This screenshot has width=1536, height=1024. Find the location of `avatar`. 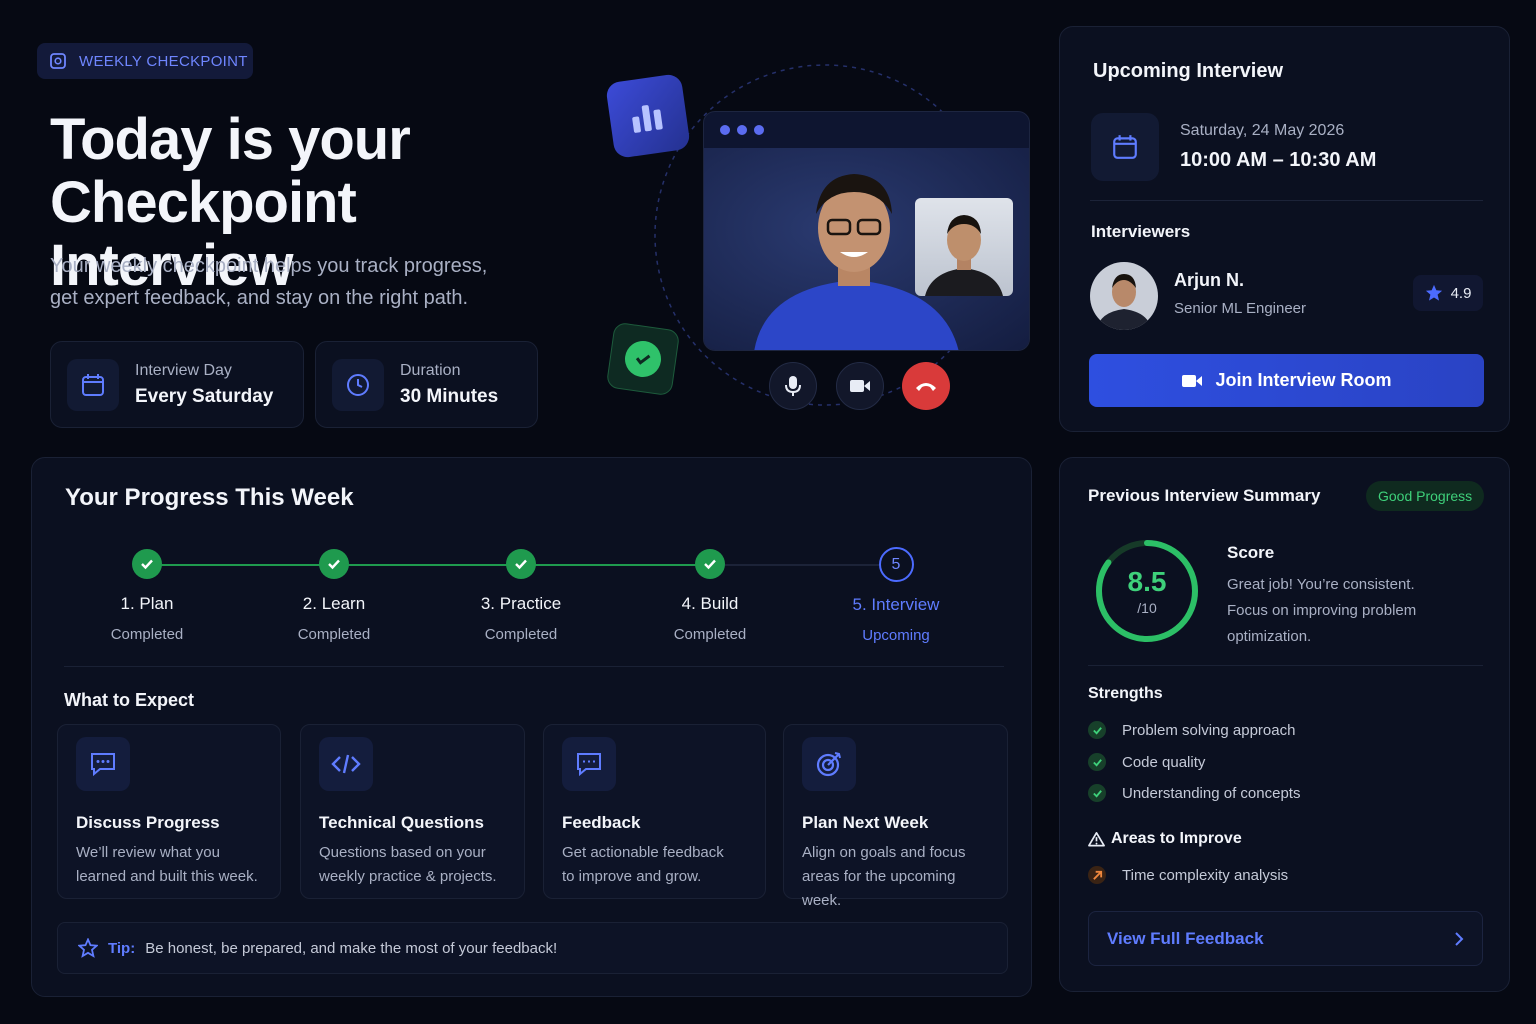

avatar is located at coordinates (1124, 296).